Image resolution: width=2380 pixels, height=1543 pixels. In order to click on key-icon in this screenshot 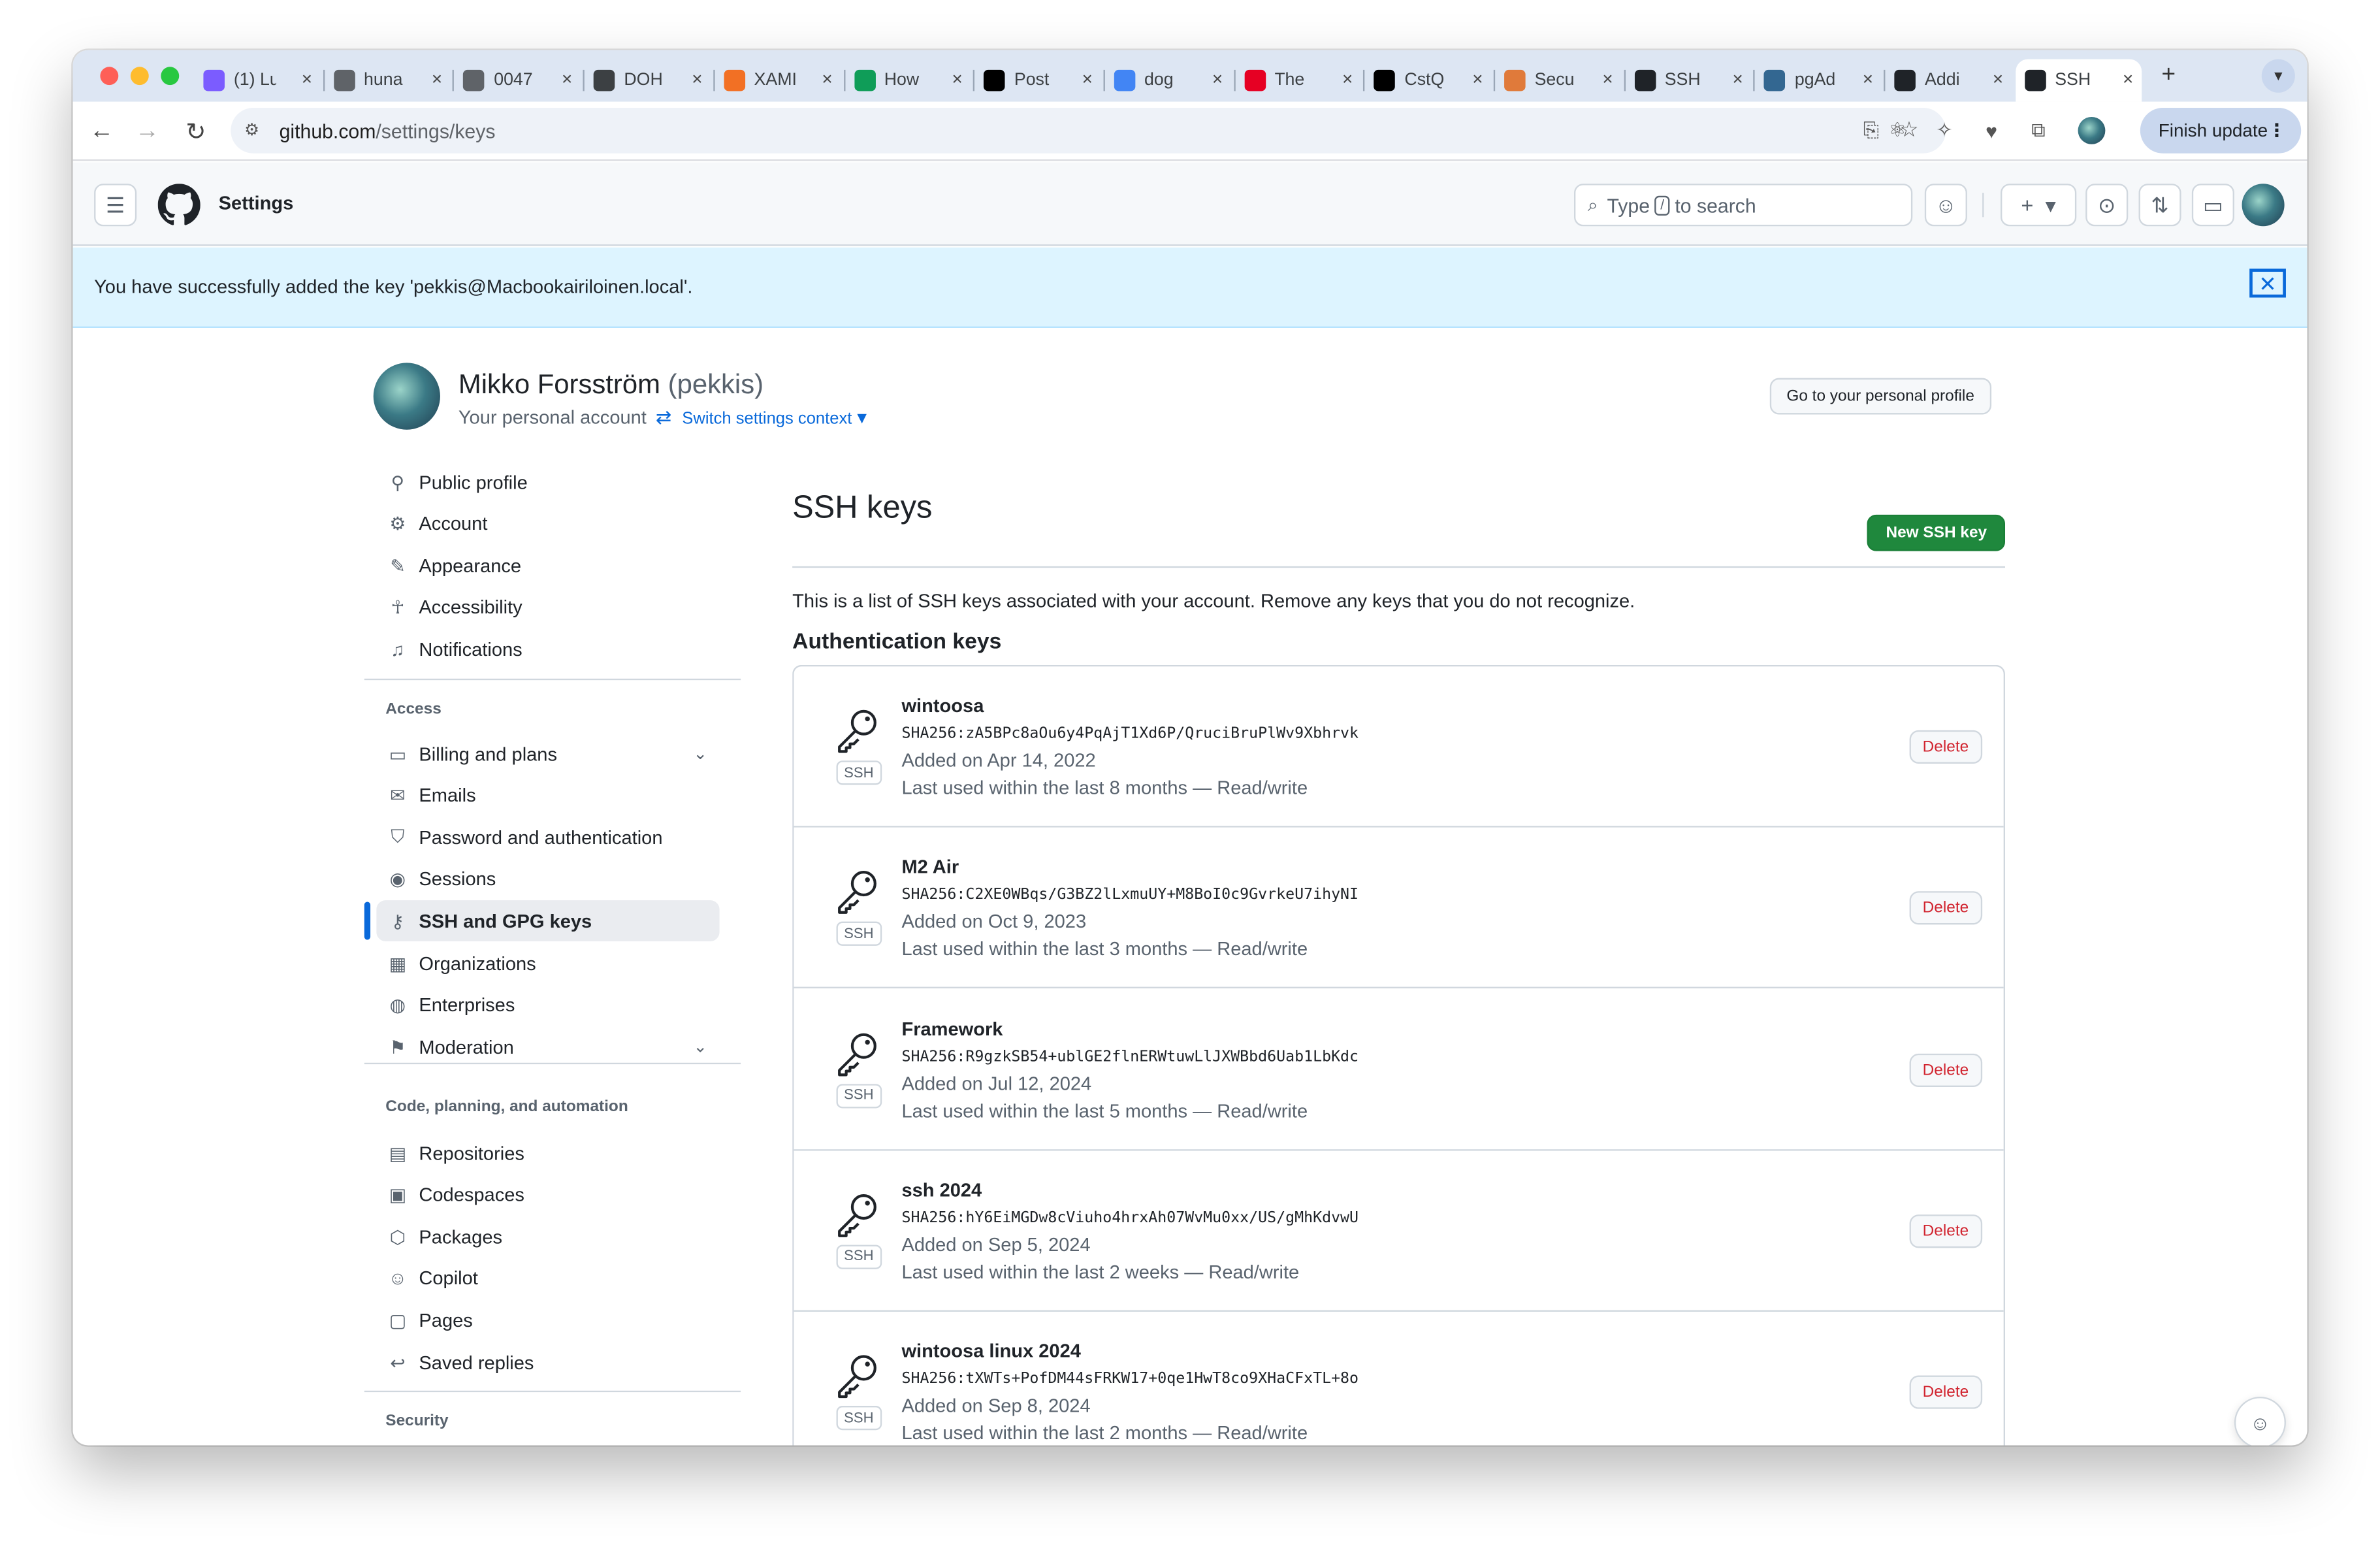, I will do `click(857, 893)`.